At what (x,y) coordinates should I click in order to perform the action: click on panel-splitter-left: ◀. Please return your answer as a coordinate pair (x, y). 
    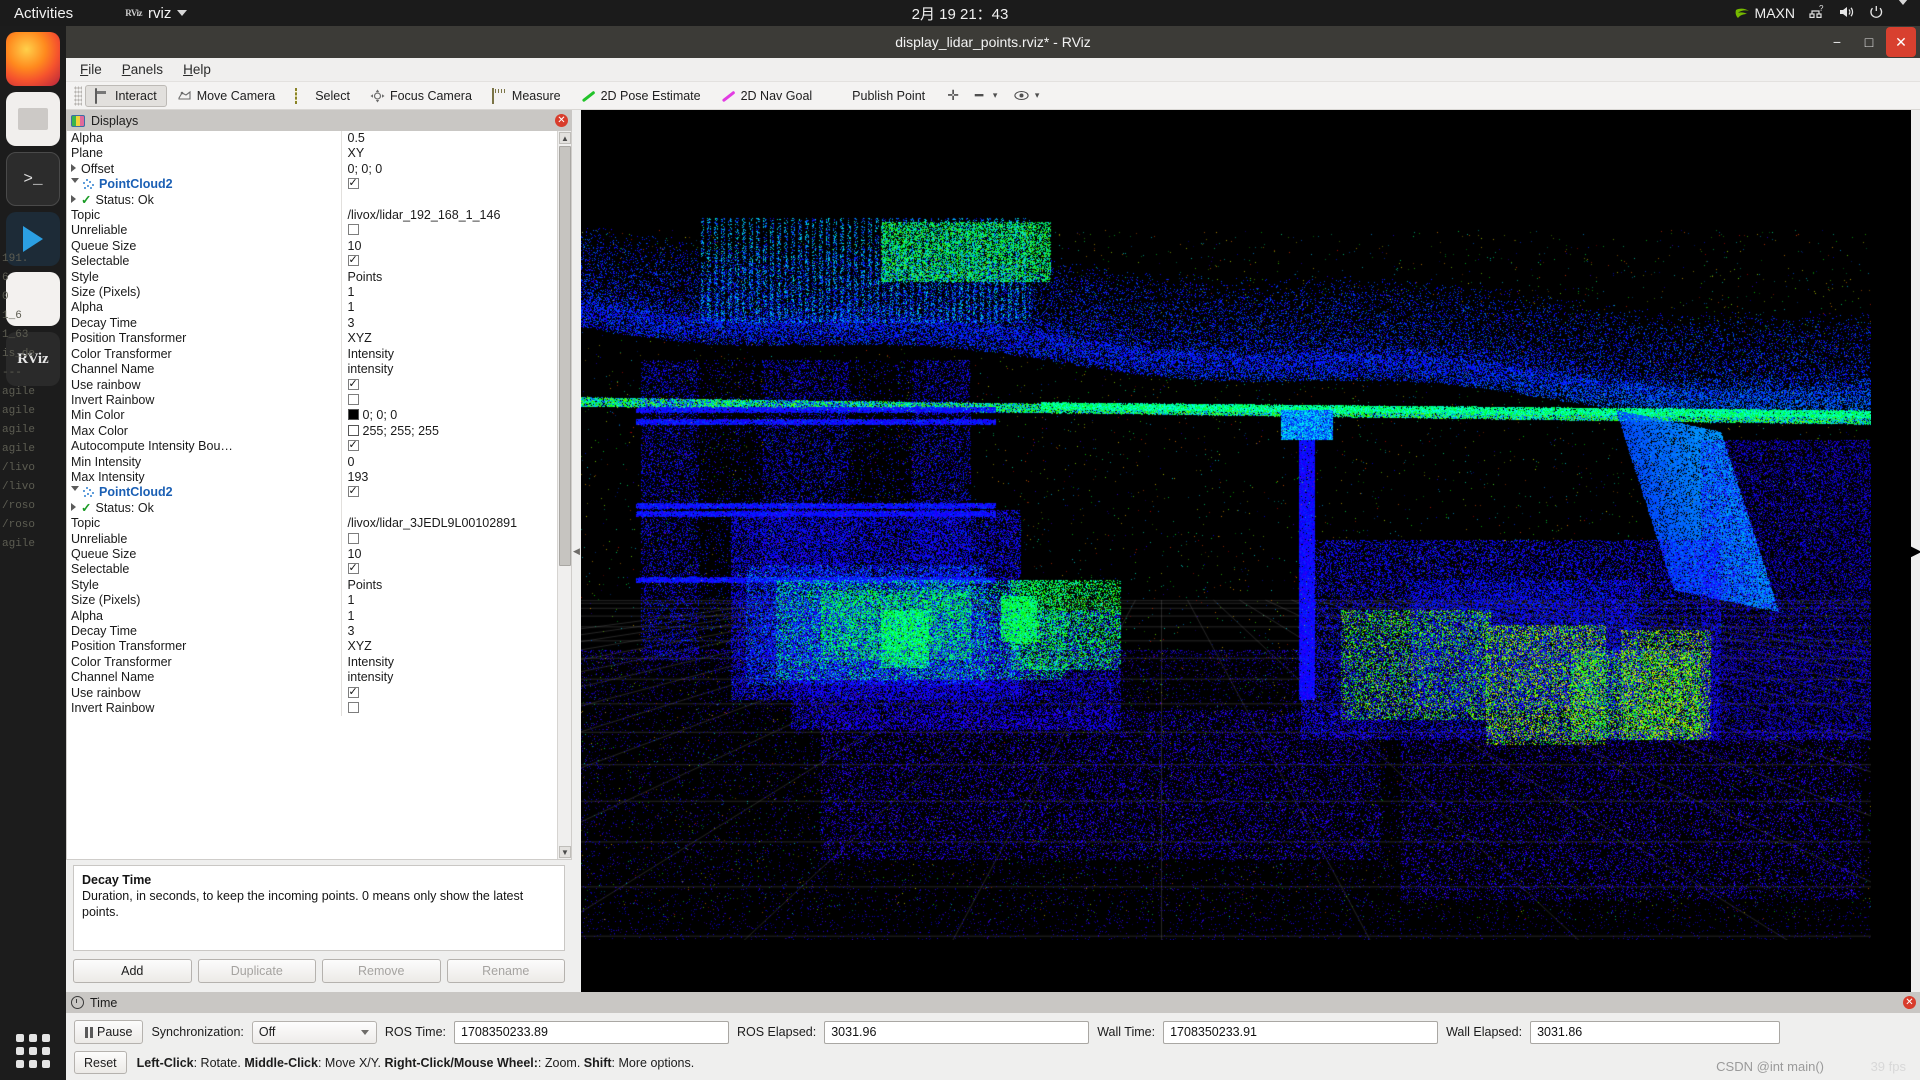
    Looking at the image, I should click on (576, 551).